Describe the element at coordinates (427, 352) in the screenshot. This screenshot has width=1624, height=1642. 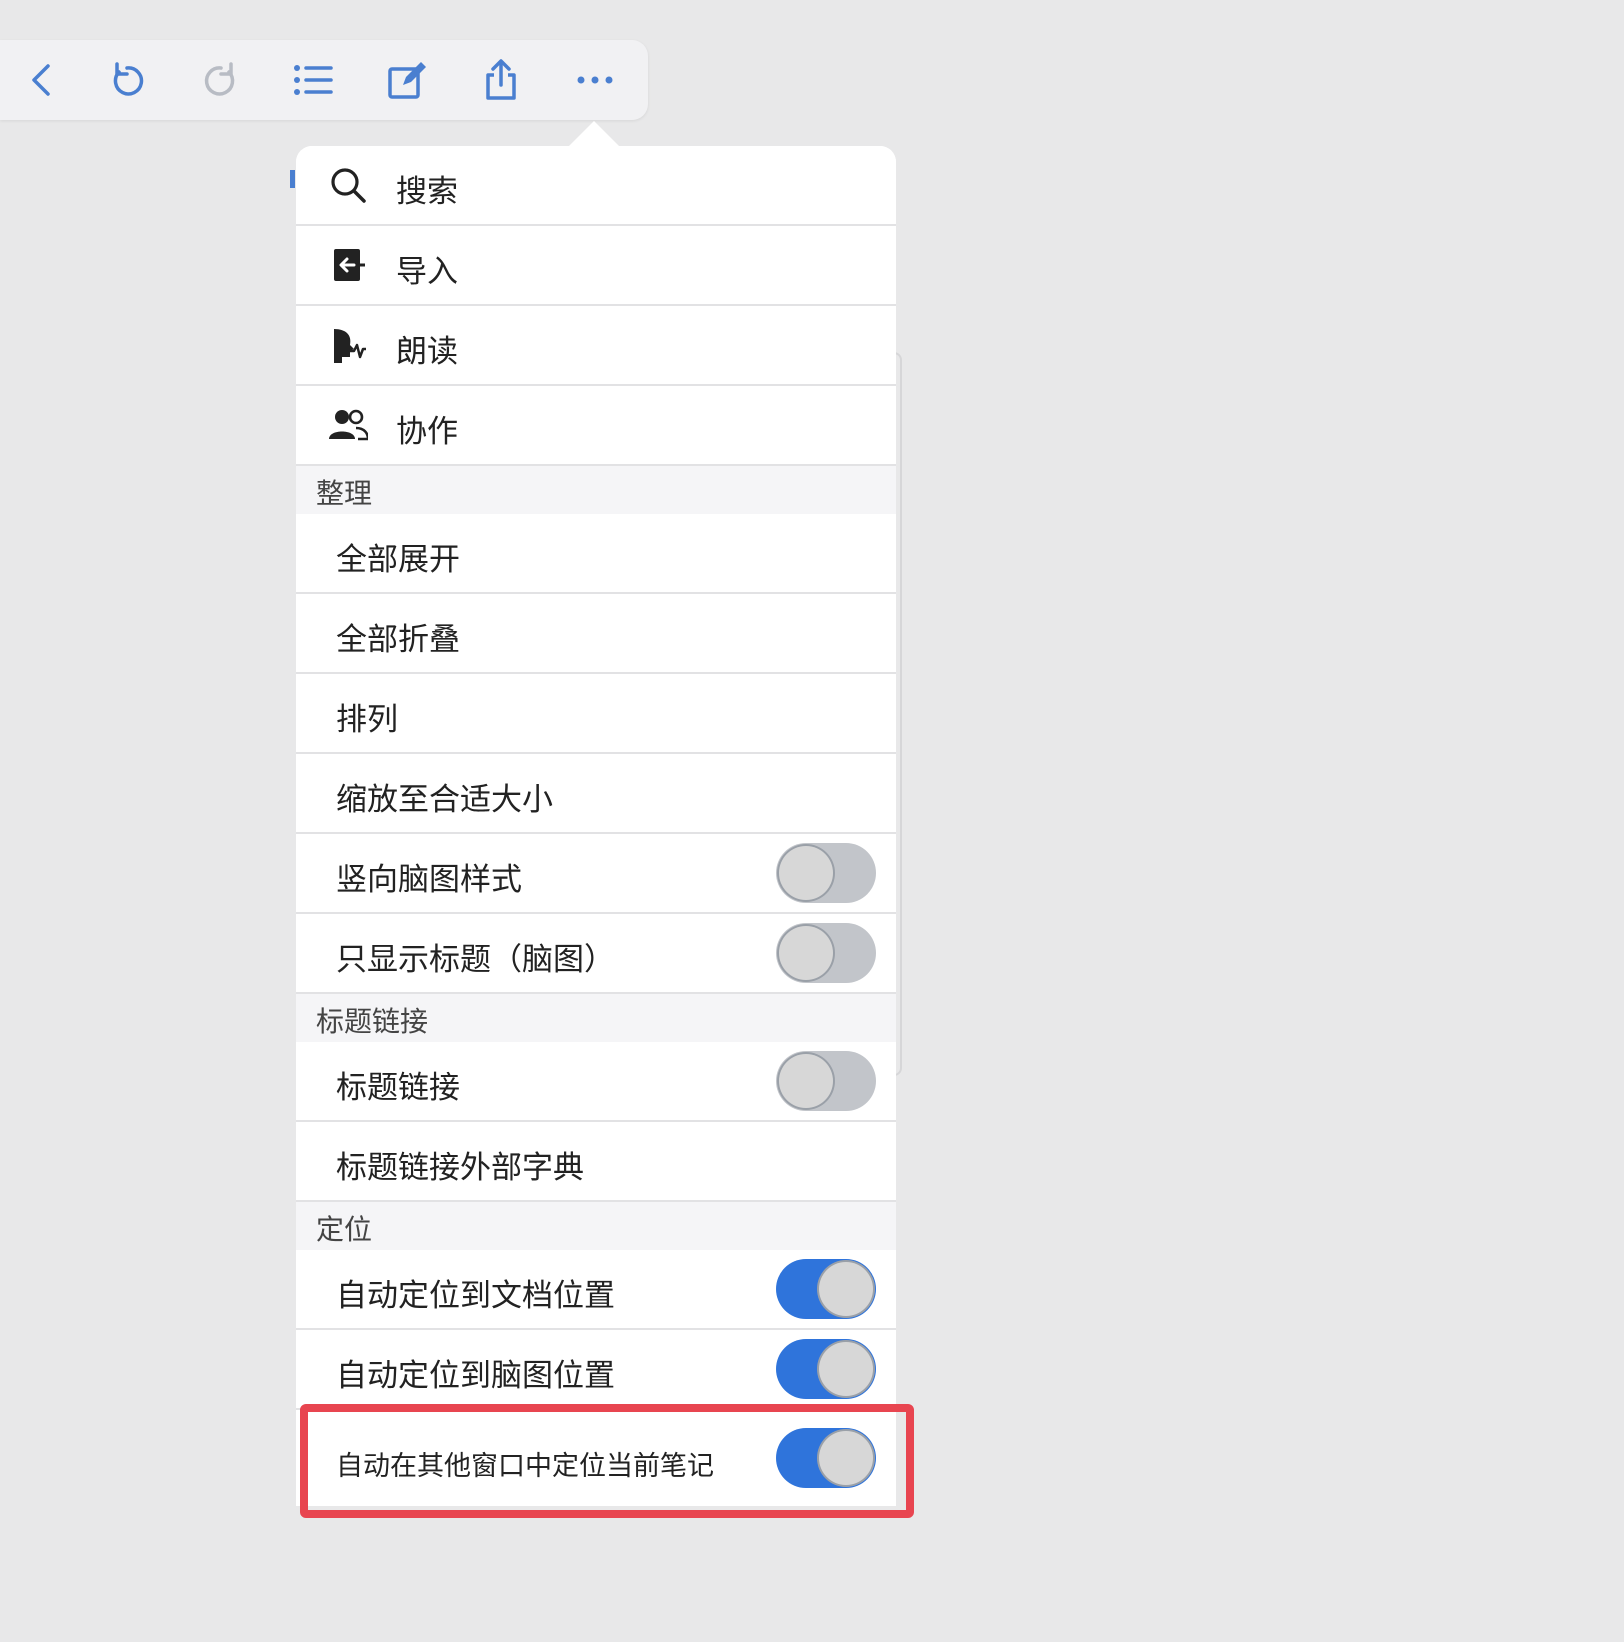
I see `menu-item-label: 朗读` at that location.